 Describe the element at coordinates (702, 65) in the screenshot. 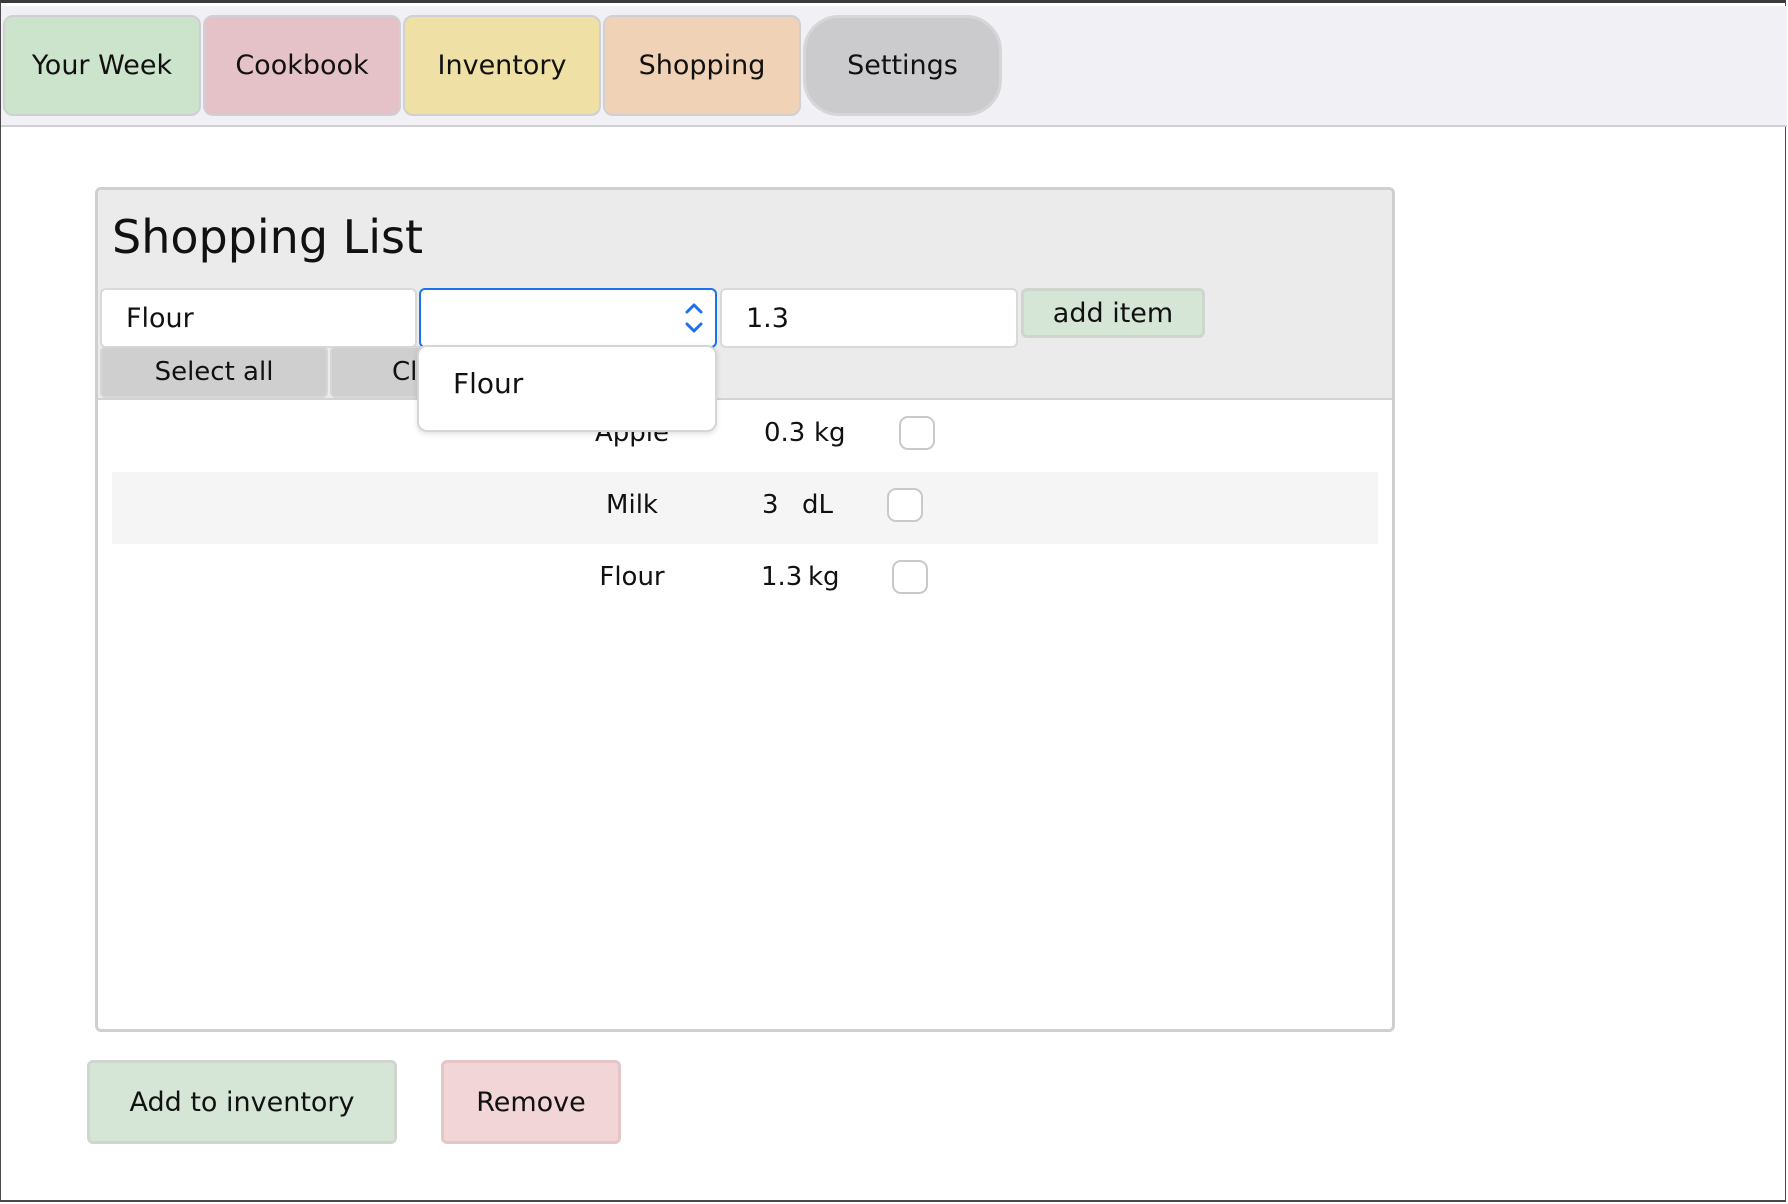

I see `tab-shopping: Shopping` at that location.